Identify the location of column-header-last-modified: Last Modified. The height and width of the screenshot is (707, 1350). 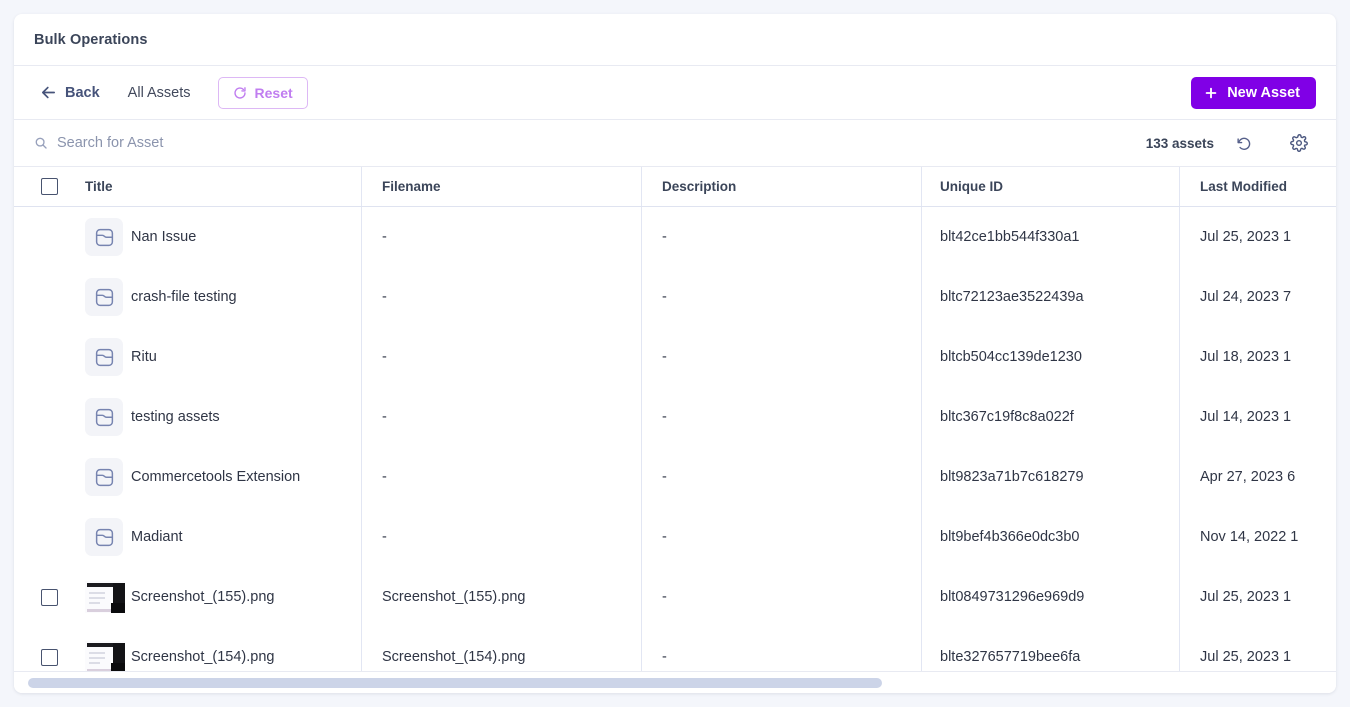
(1258, 186).